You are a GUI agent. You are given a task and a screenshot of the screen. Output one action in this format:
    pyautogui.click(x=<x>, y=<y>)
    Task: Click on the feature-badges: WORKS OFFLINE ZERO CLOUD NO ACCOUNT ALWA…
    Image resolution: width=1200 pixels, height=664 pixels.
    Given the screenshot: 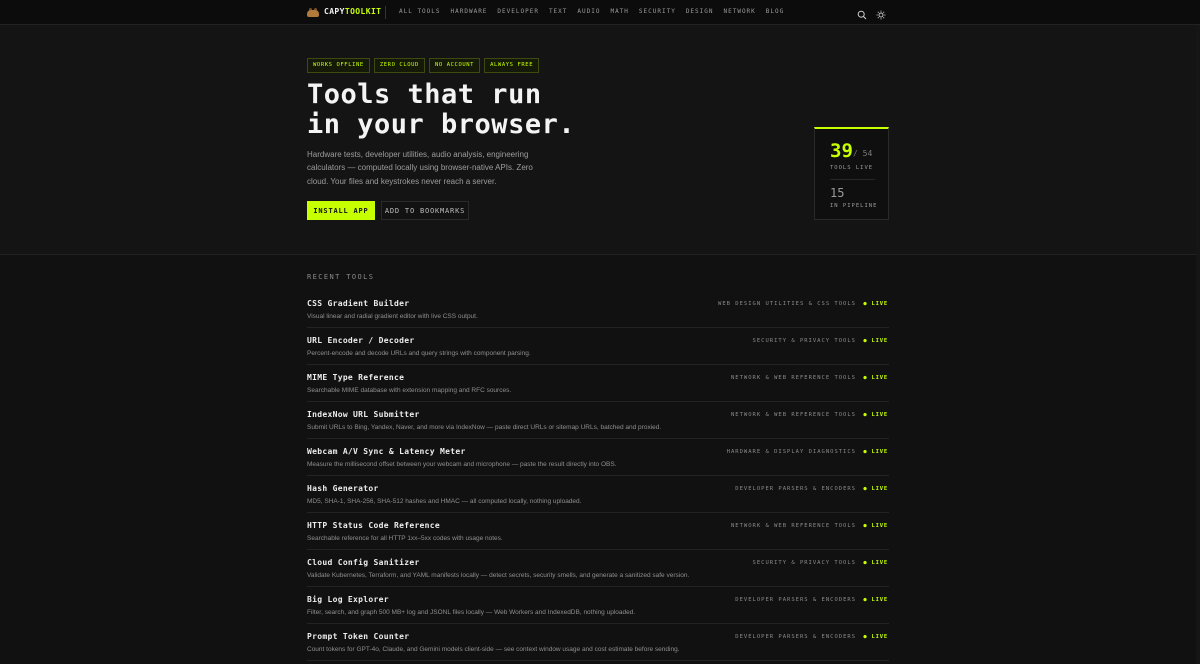 What is the action you would take?
    pyautogui.click(x=423, y=65)
    